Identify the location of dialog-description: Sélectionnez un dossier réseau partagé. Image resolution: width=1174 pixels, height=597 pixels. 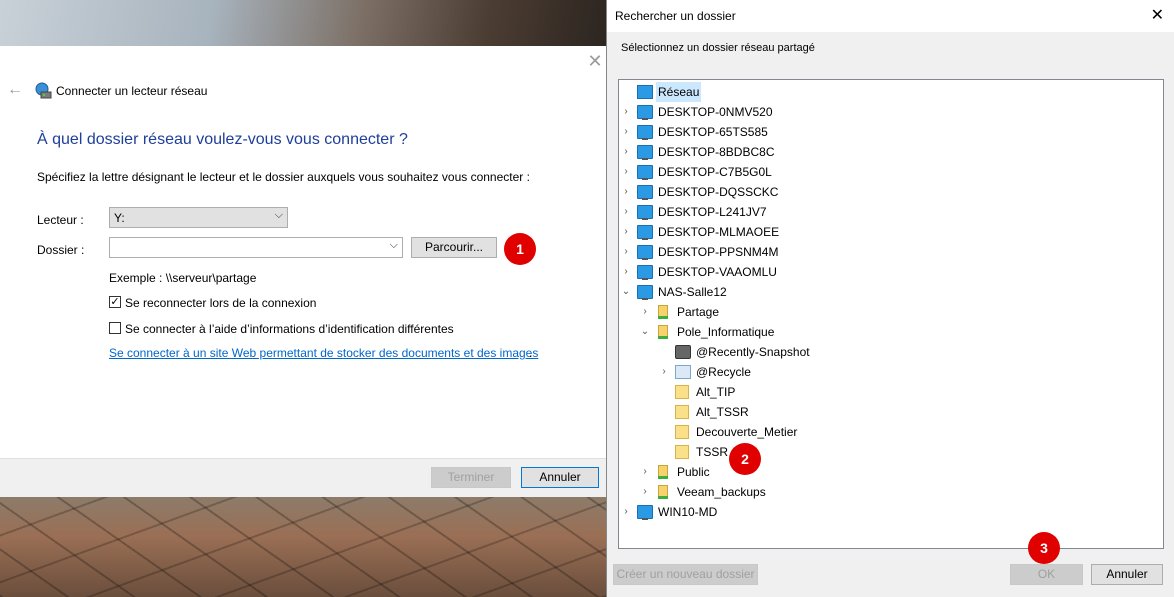
(718, 48).